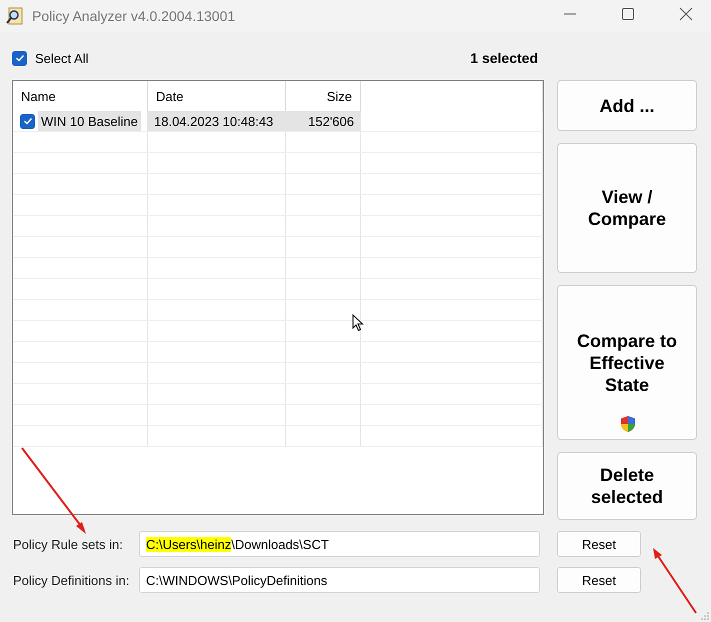 This screenshot has width=711, height=622. I want to click on action-button: View / Compare, so click(627, 208).